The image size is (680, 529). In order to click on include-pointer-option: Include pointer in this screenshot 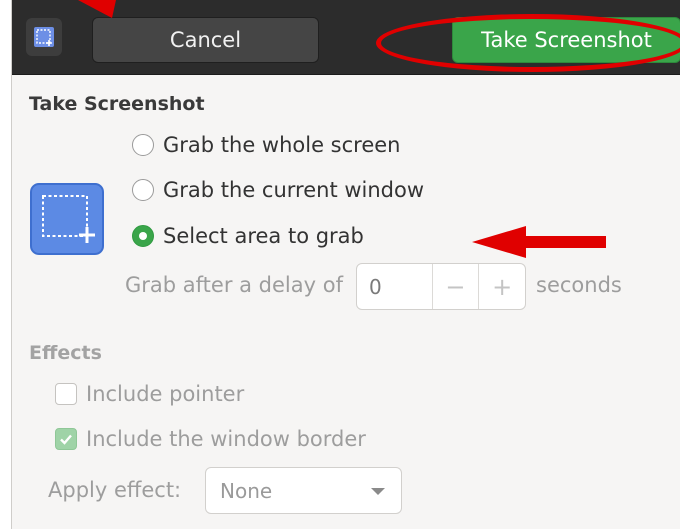, I will do `click(149, 394)`.